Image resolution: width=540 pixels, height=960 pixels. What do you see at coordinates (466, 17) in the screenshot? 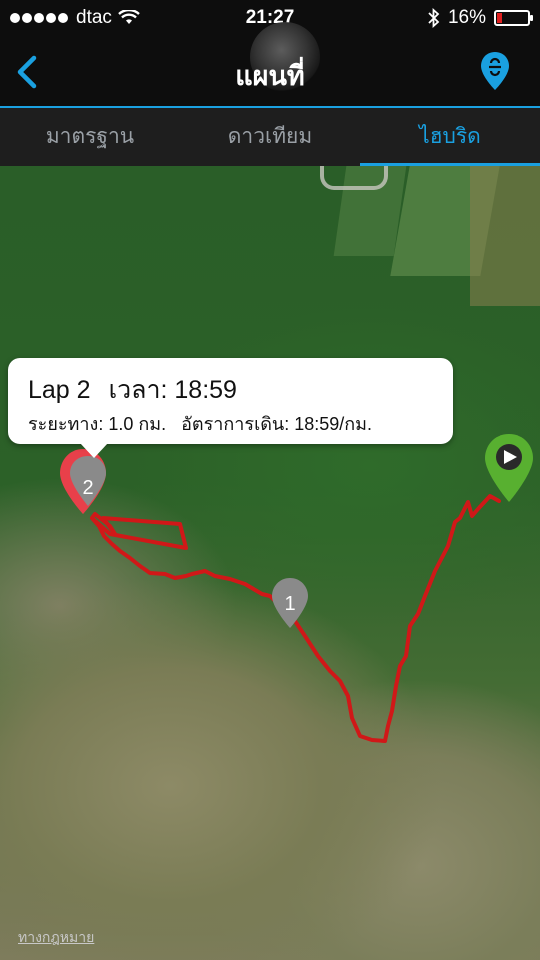
I see `battery-percent: 16%` at bounding box center [466, 17].